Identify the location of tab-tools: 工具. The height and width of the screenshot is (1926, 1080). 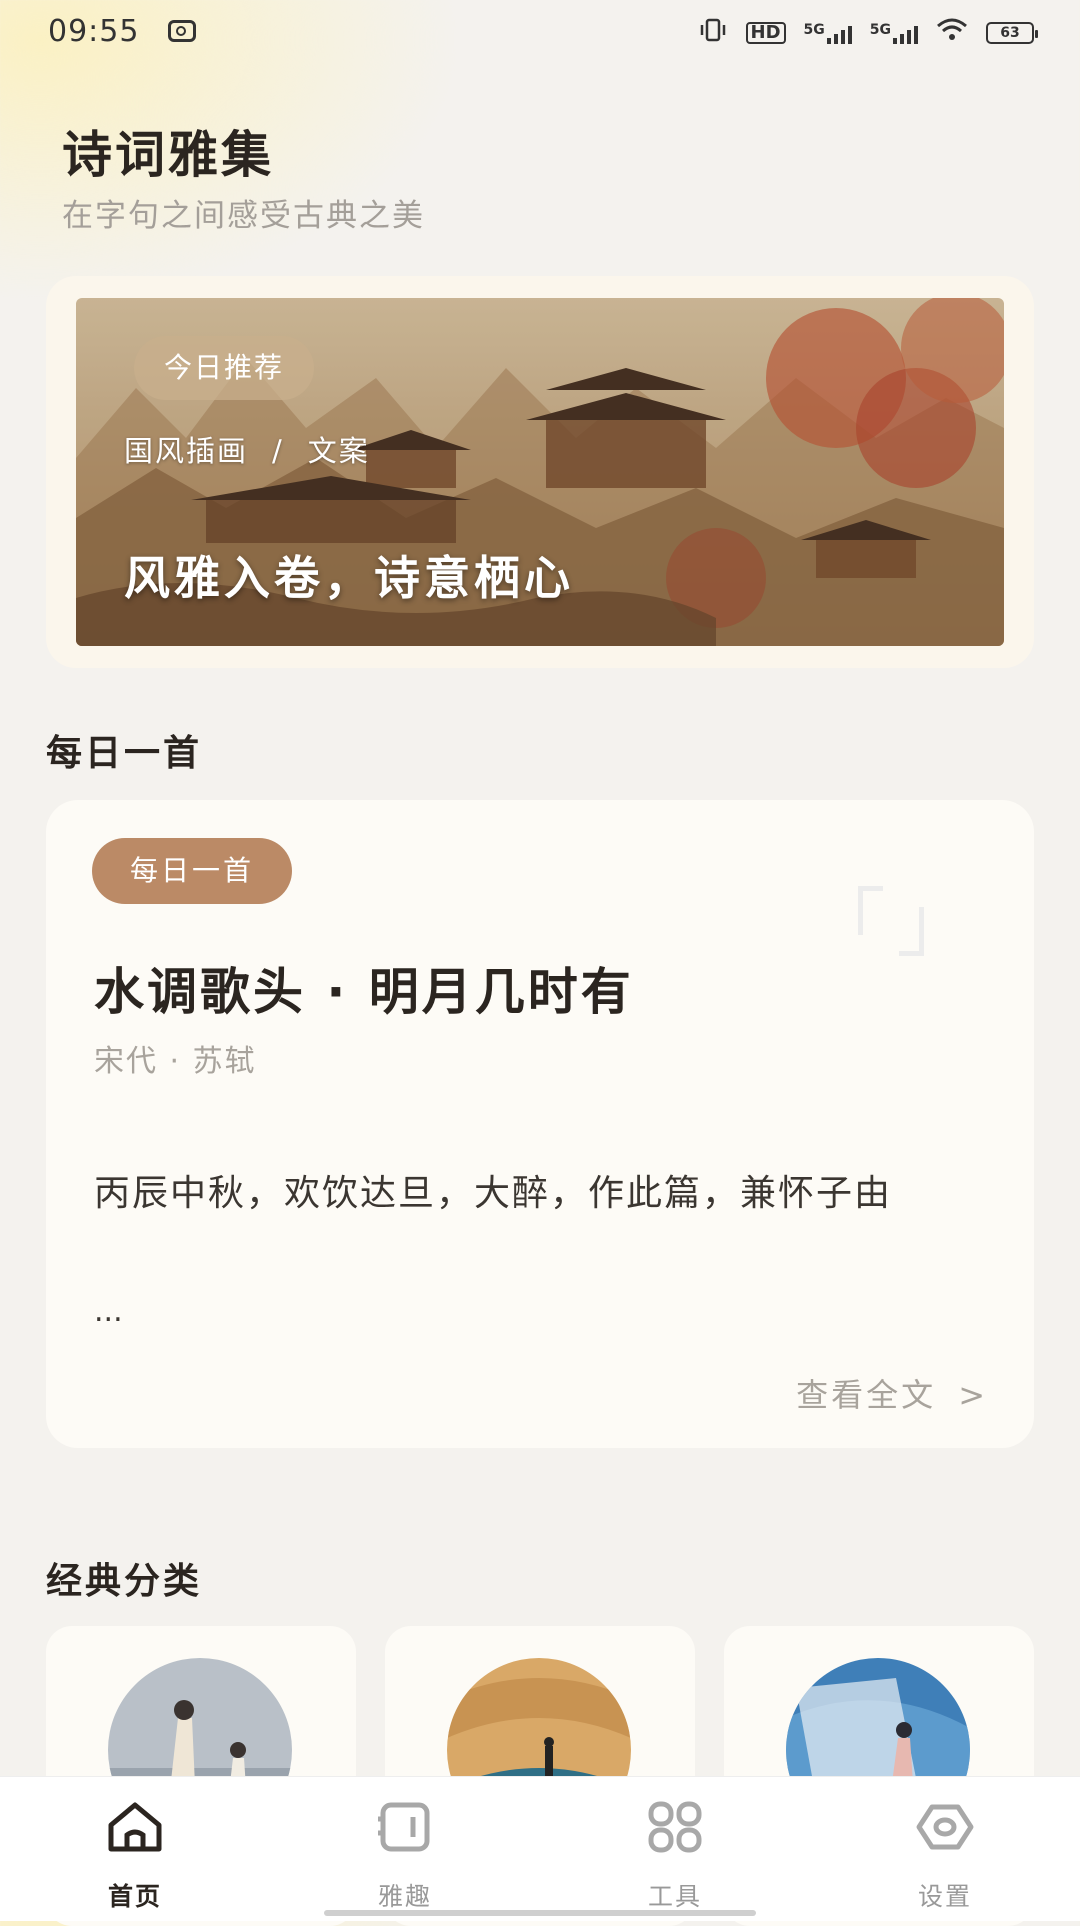
(675, 1849).